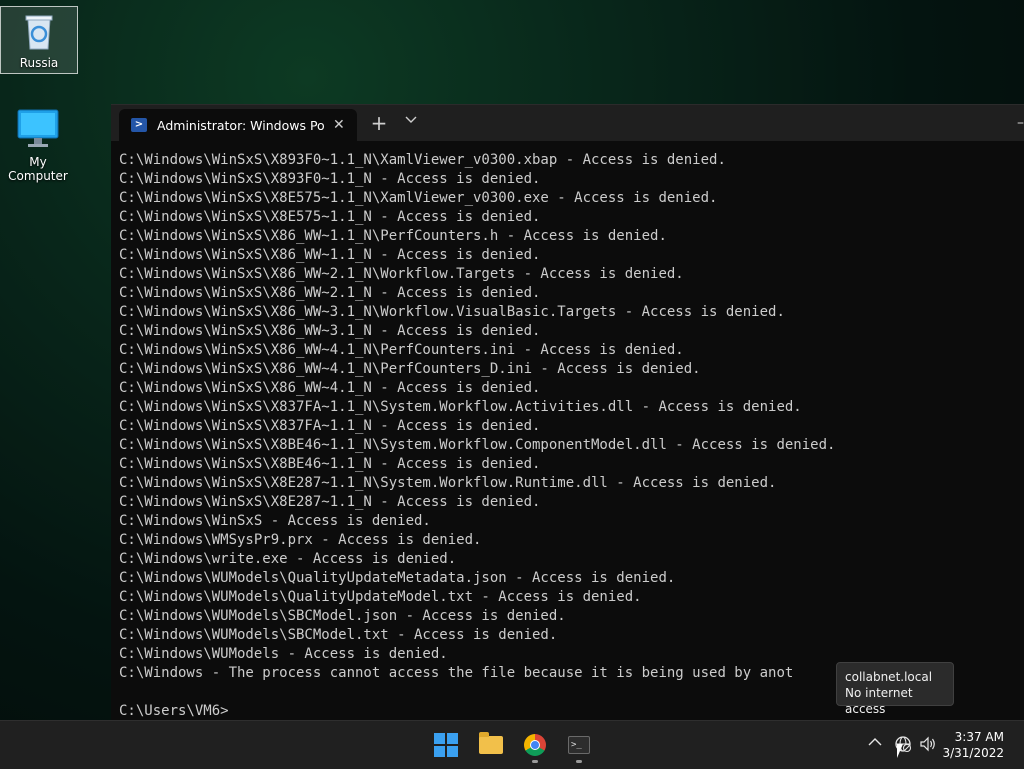  I want to click on tab-powershell: > Administrator: Windows PowerS ✕, so click(238, 125).